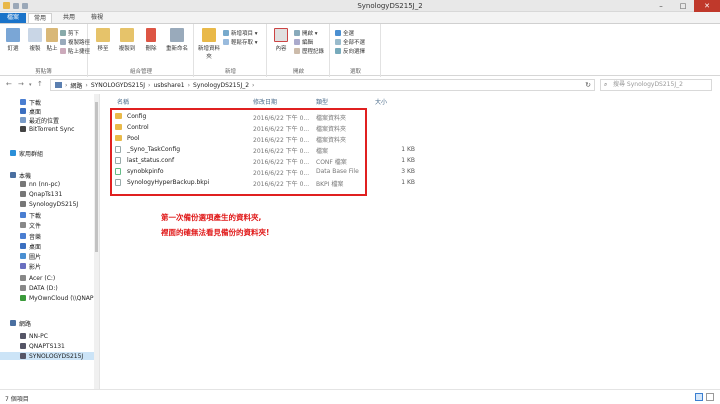 The image size is (720, 404). Describe the element at coordinates (75, 42) in the screenshot. I see `copy-path-button: 複製路徑` at that location.